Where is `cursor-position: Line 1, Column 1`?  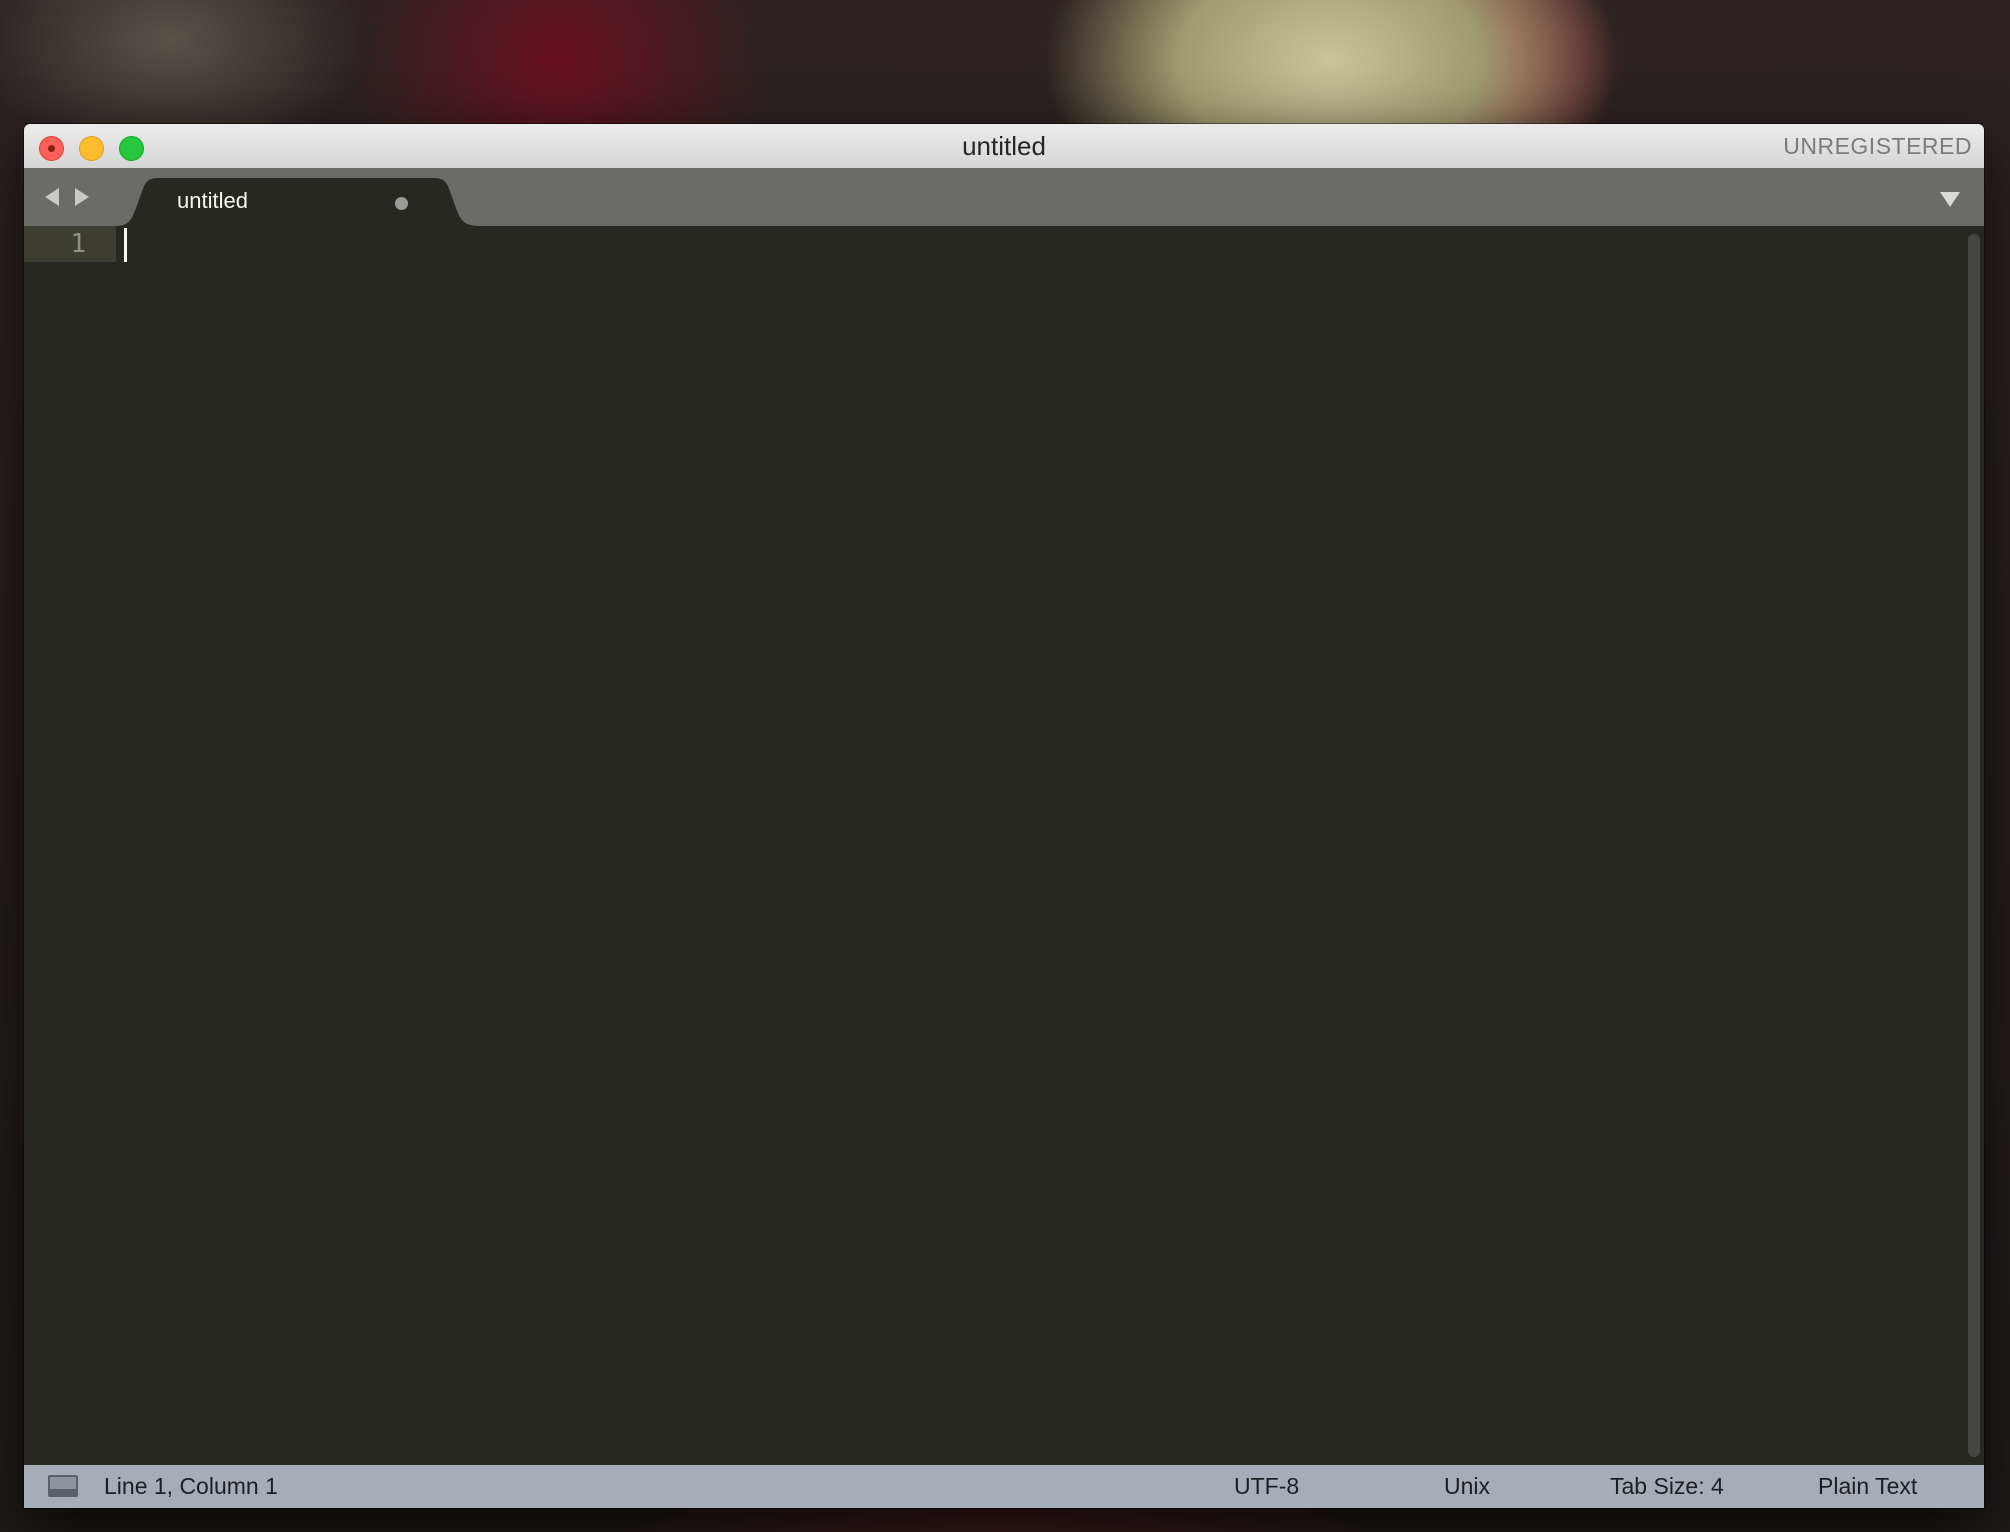
cursor-position: Line 1, Column 1 is located at coordinates (191, 1486).